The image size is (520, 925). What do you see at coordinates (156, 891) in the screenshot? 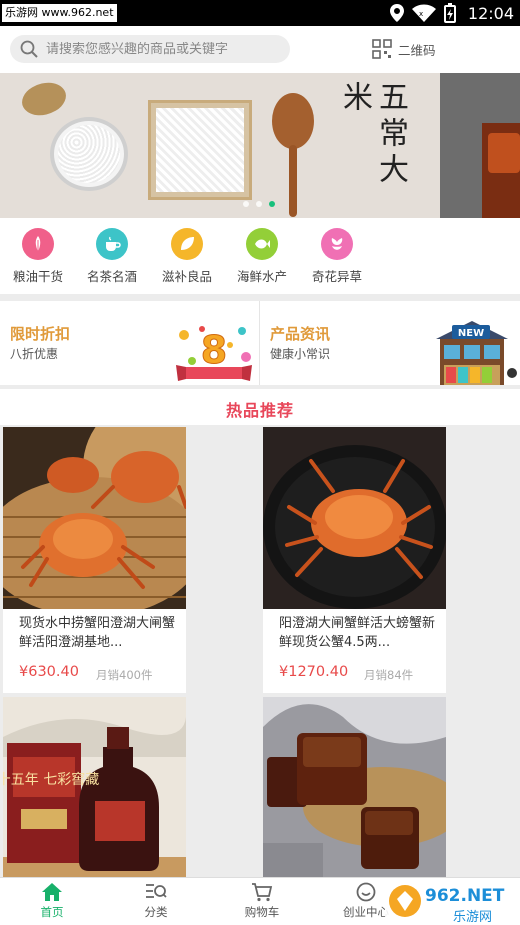
I see `category-search-icon` at bounding box center [156, 891].